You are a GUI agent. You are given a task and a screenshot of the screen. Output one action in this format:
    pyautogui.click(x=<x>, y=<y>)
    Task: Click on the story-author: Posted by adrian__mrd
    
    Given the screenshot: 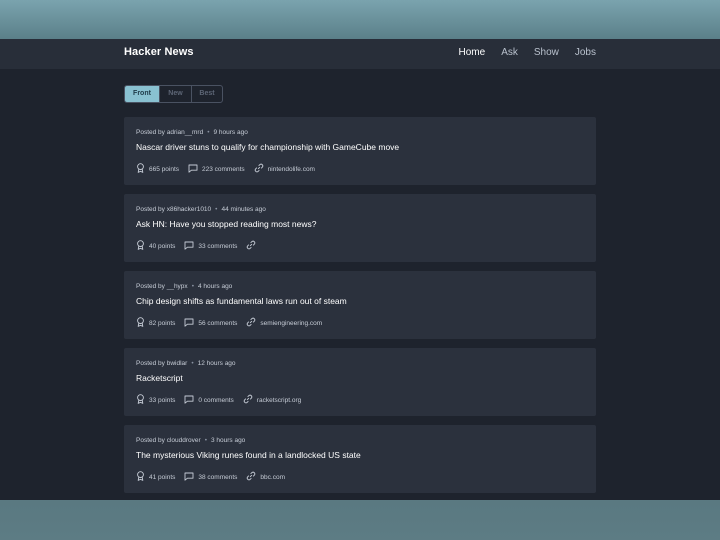 What is the action you would take?
    pyautogui.click(x=169, y=132)
    